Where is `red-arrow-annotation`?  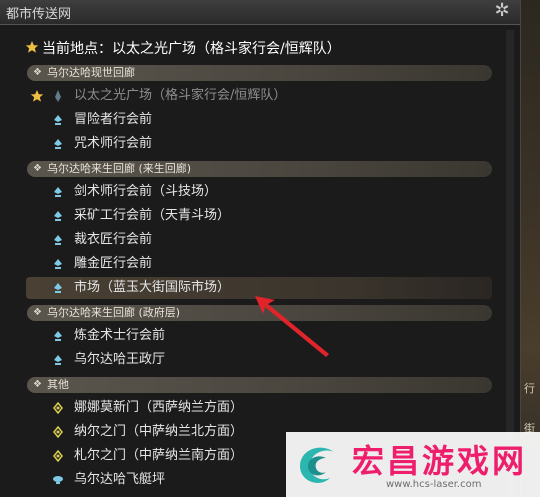 red-arrow-annotation is located at coordinates (292, 326).